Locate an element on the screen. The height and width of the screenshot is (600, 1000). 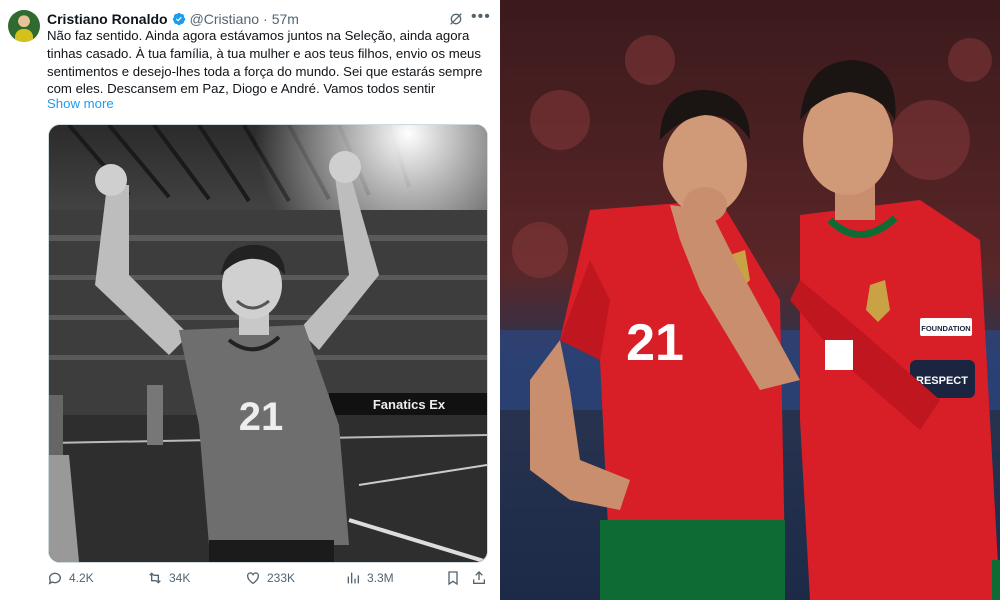
share-button is located at coordinates (479, 578).